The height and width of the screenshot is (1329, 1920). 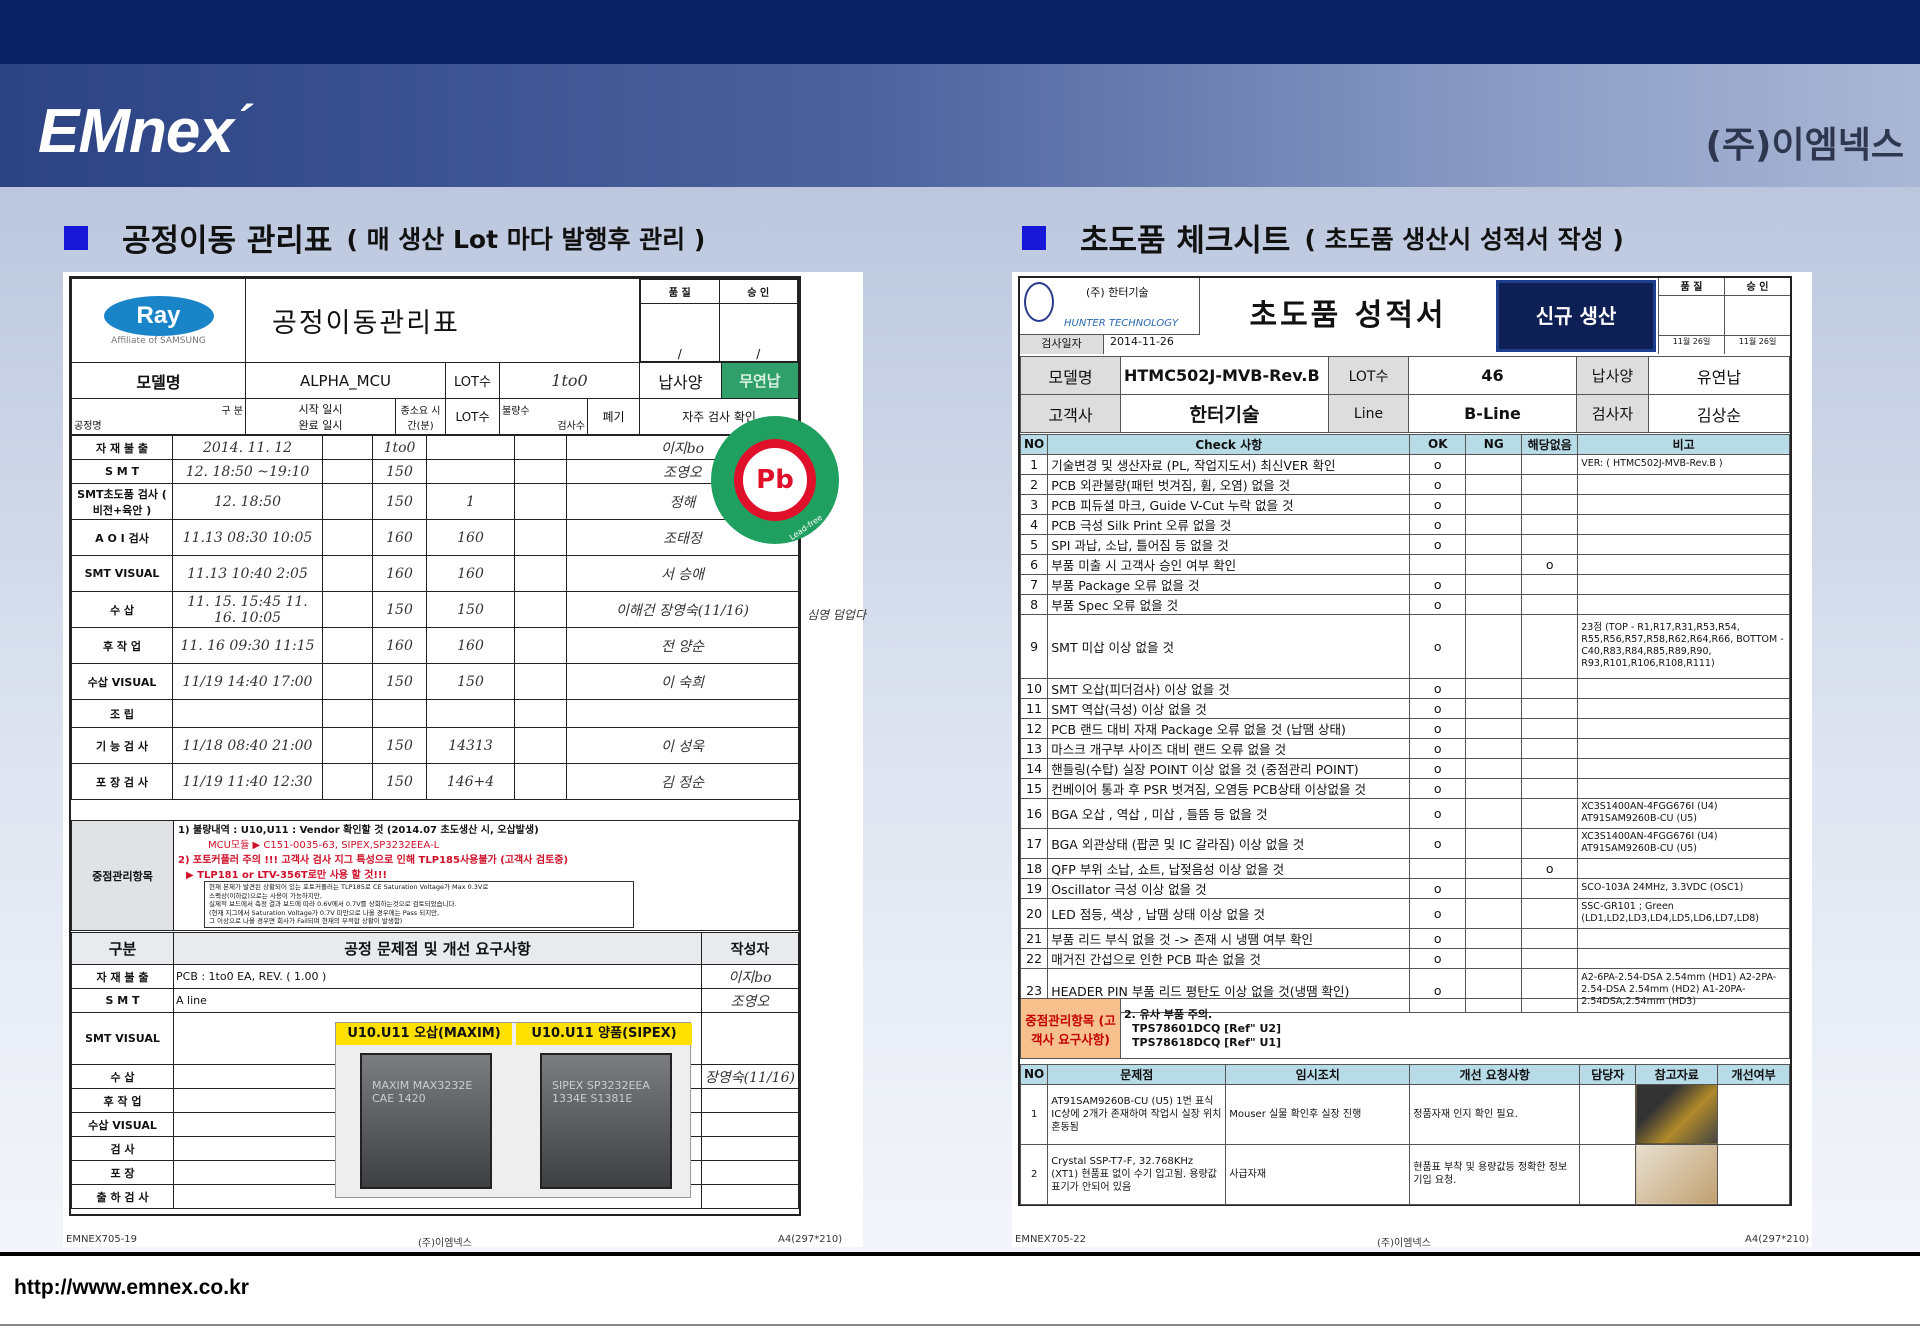 I want to click on check-row: 5 SPI 과납, 소납, 틀어짐 등 없을 것o, so click(x=1404, y=544).